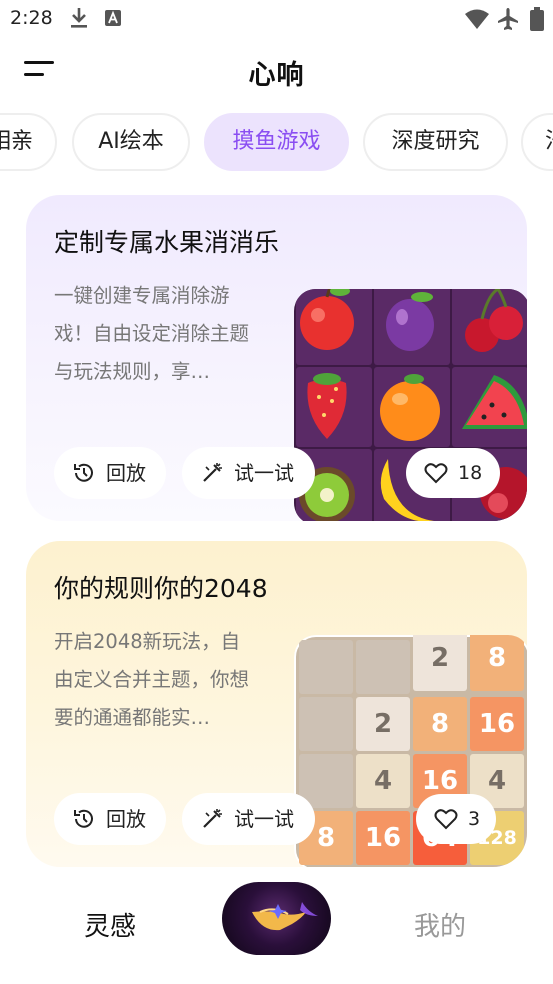 This screenshot has height=984, width=553. Describe the element at coordinates (167, 242) in the screenshot. I see `card-title: 定制专属水果消消乐` at that location.